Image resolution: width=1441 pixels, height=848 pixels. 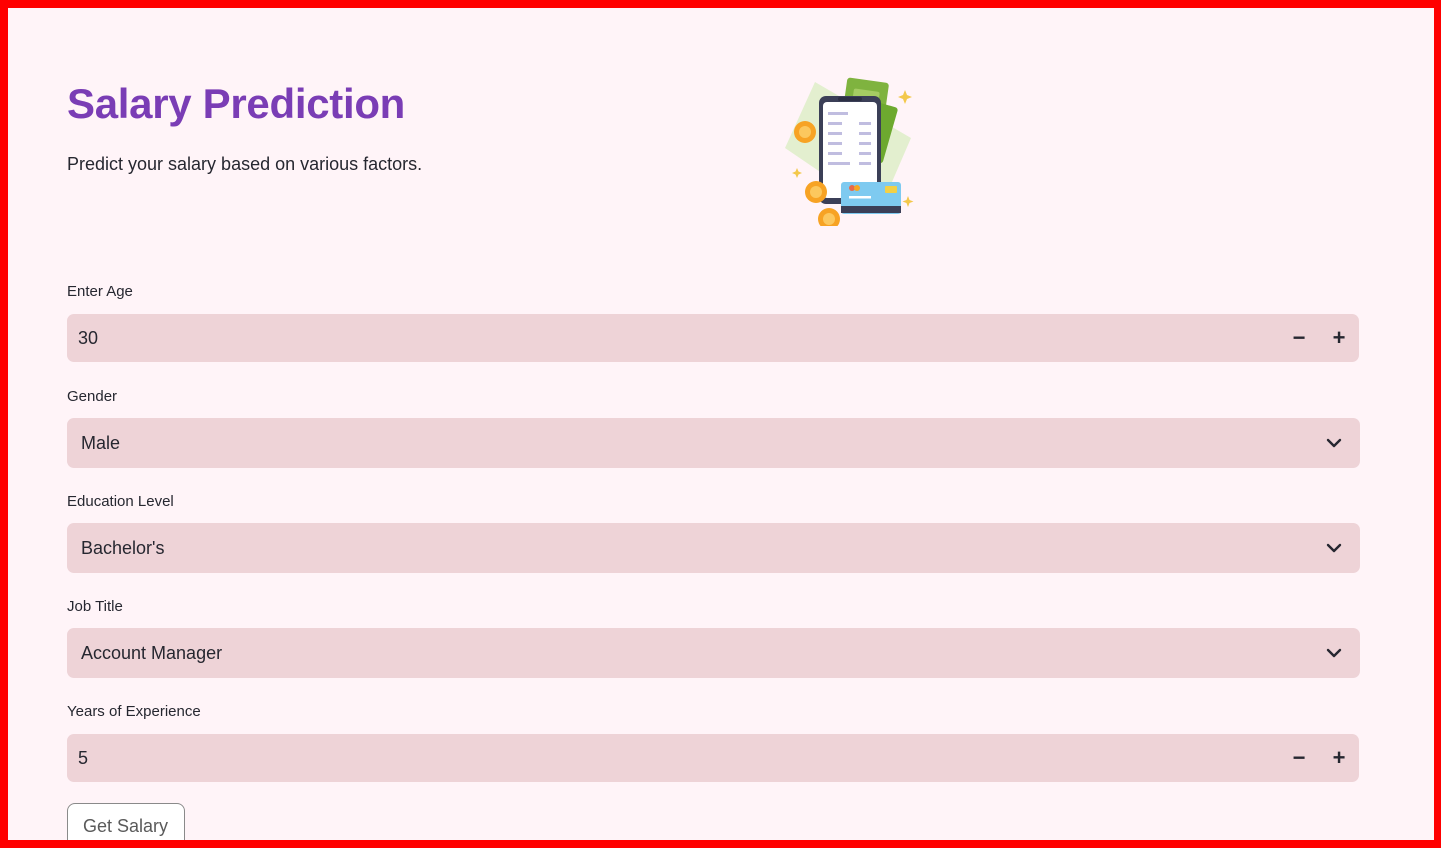 What do you see at coordinates (1299, 758) in the screenshot?
I see `experience-decrement-button: −` at bounding box center [1299, 758].